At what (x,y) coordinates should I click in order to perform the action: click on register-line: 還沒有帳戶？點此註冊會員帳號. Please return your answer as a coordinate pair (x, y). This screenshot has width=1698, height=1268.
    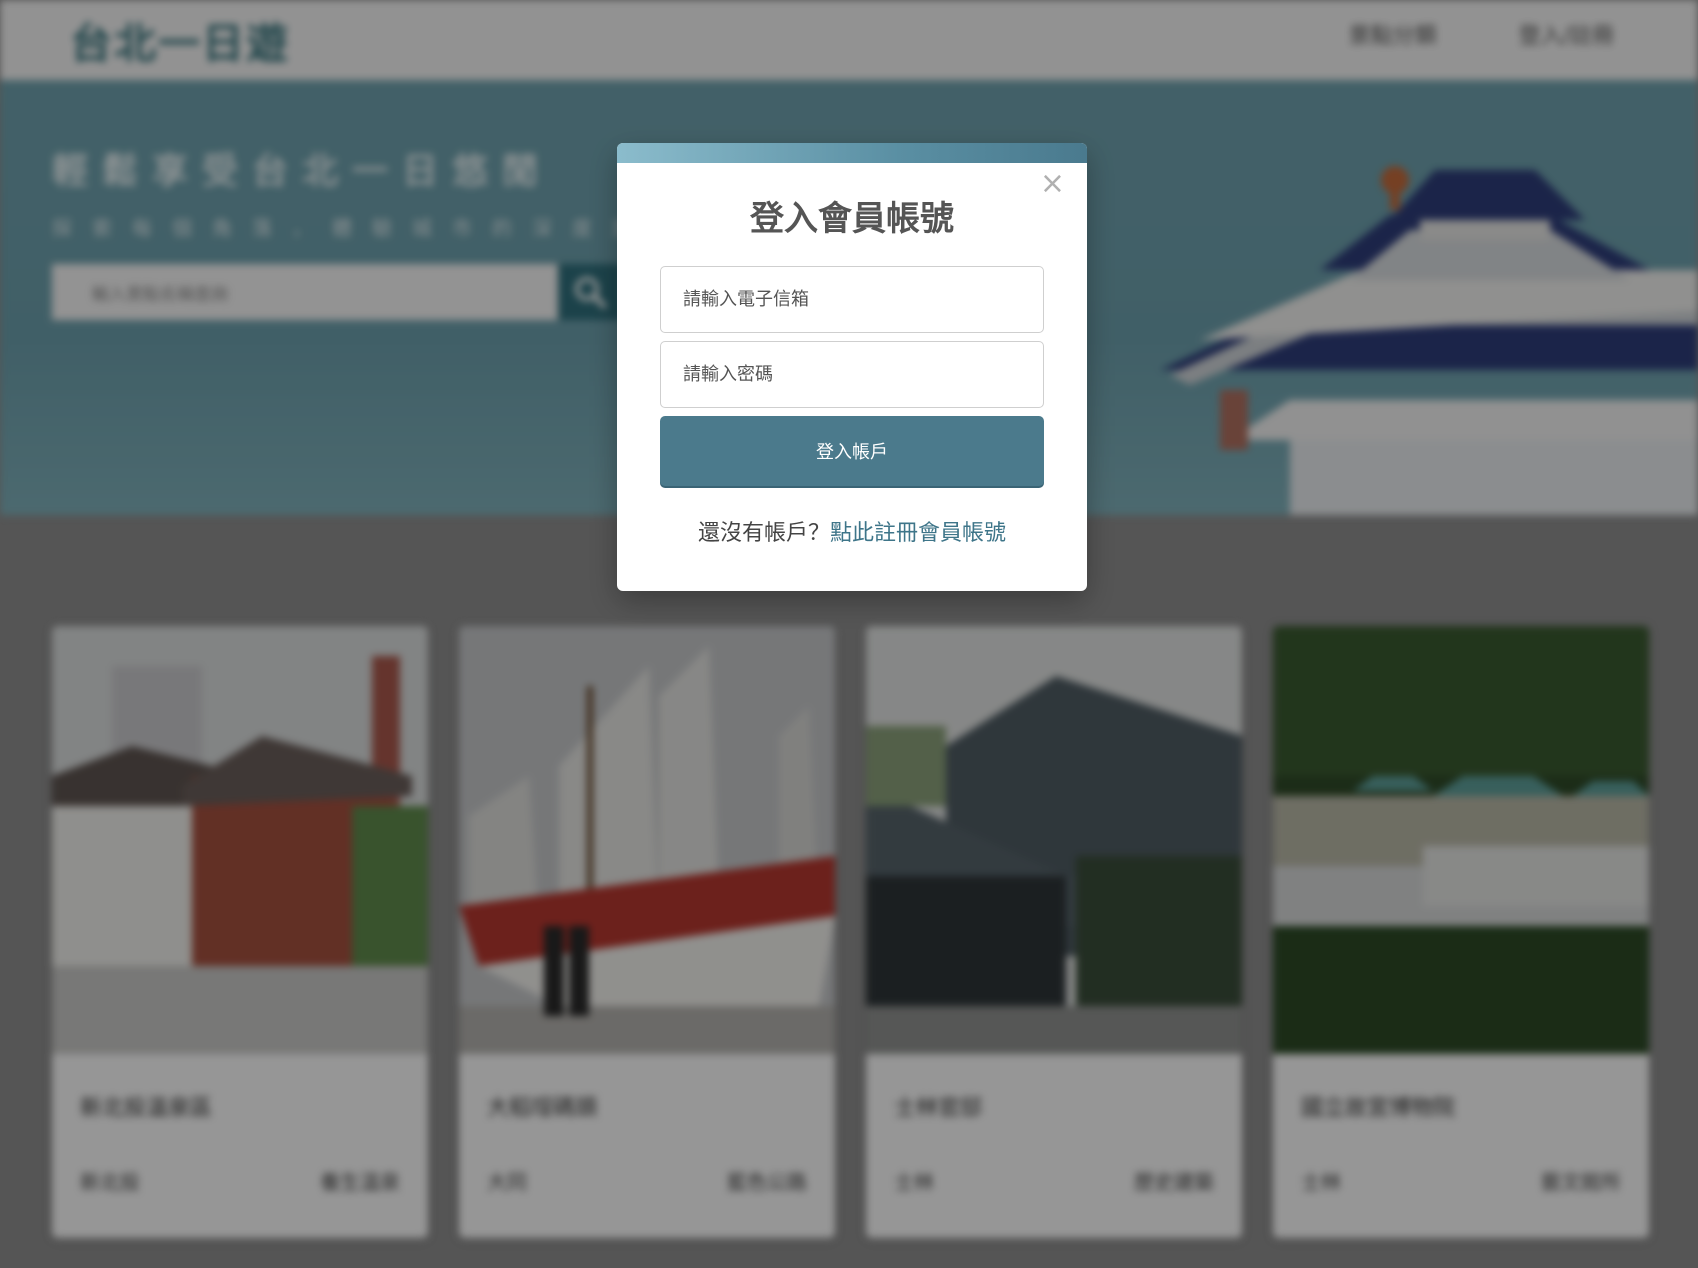
    Looking at the image, I should click on (852, 531).